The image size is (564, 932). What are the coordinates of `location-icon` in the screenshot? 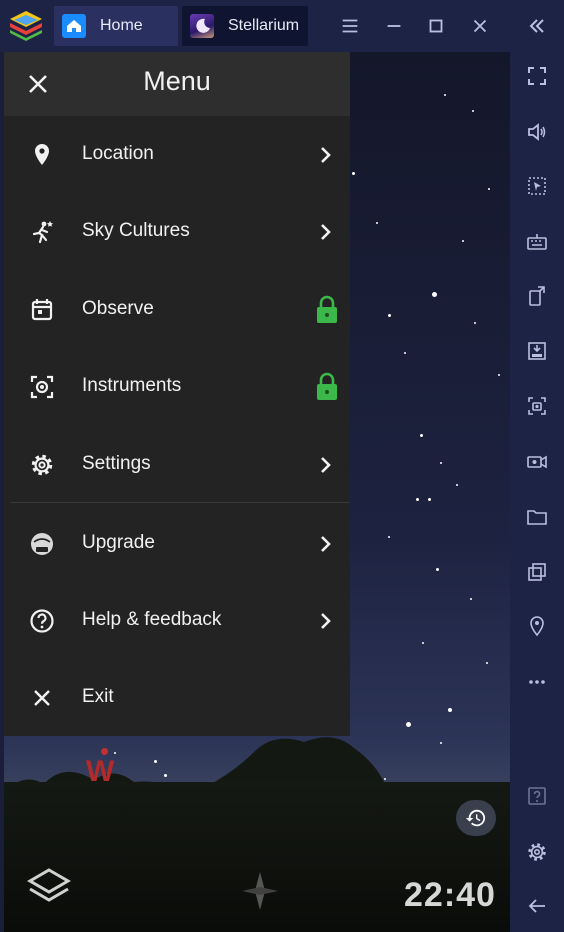 It's located at (537, 626).